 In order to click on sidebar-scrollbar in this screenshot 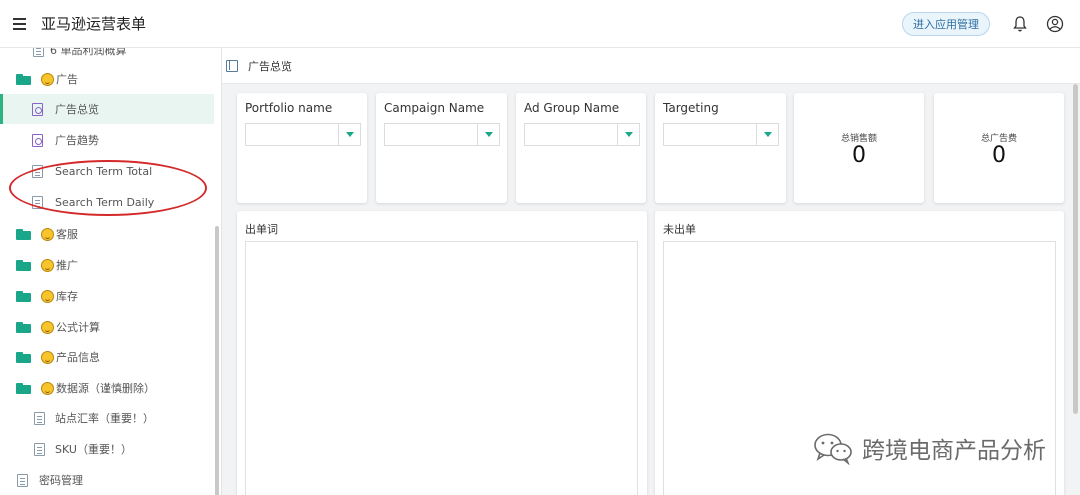, I will do `click(217, 360)`.